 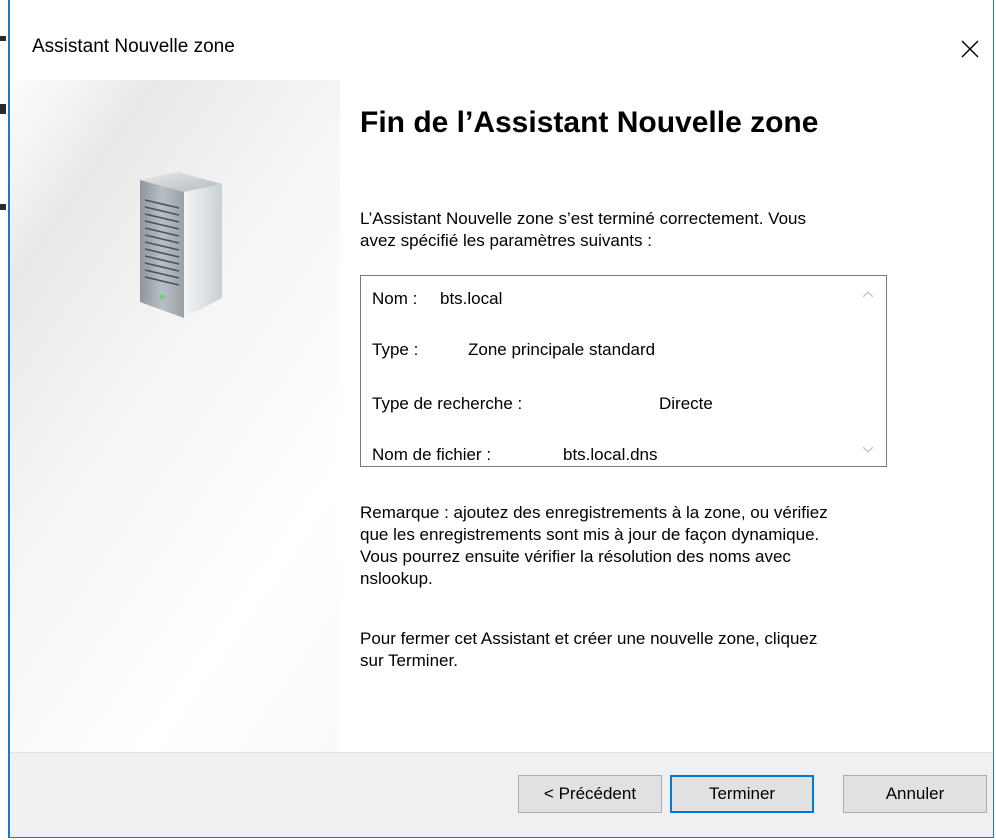 I want to click on page-title: Fin de l’Assistant Nouvelle zone, so click(x=589, y=122).